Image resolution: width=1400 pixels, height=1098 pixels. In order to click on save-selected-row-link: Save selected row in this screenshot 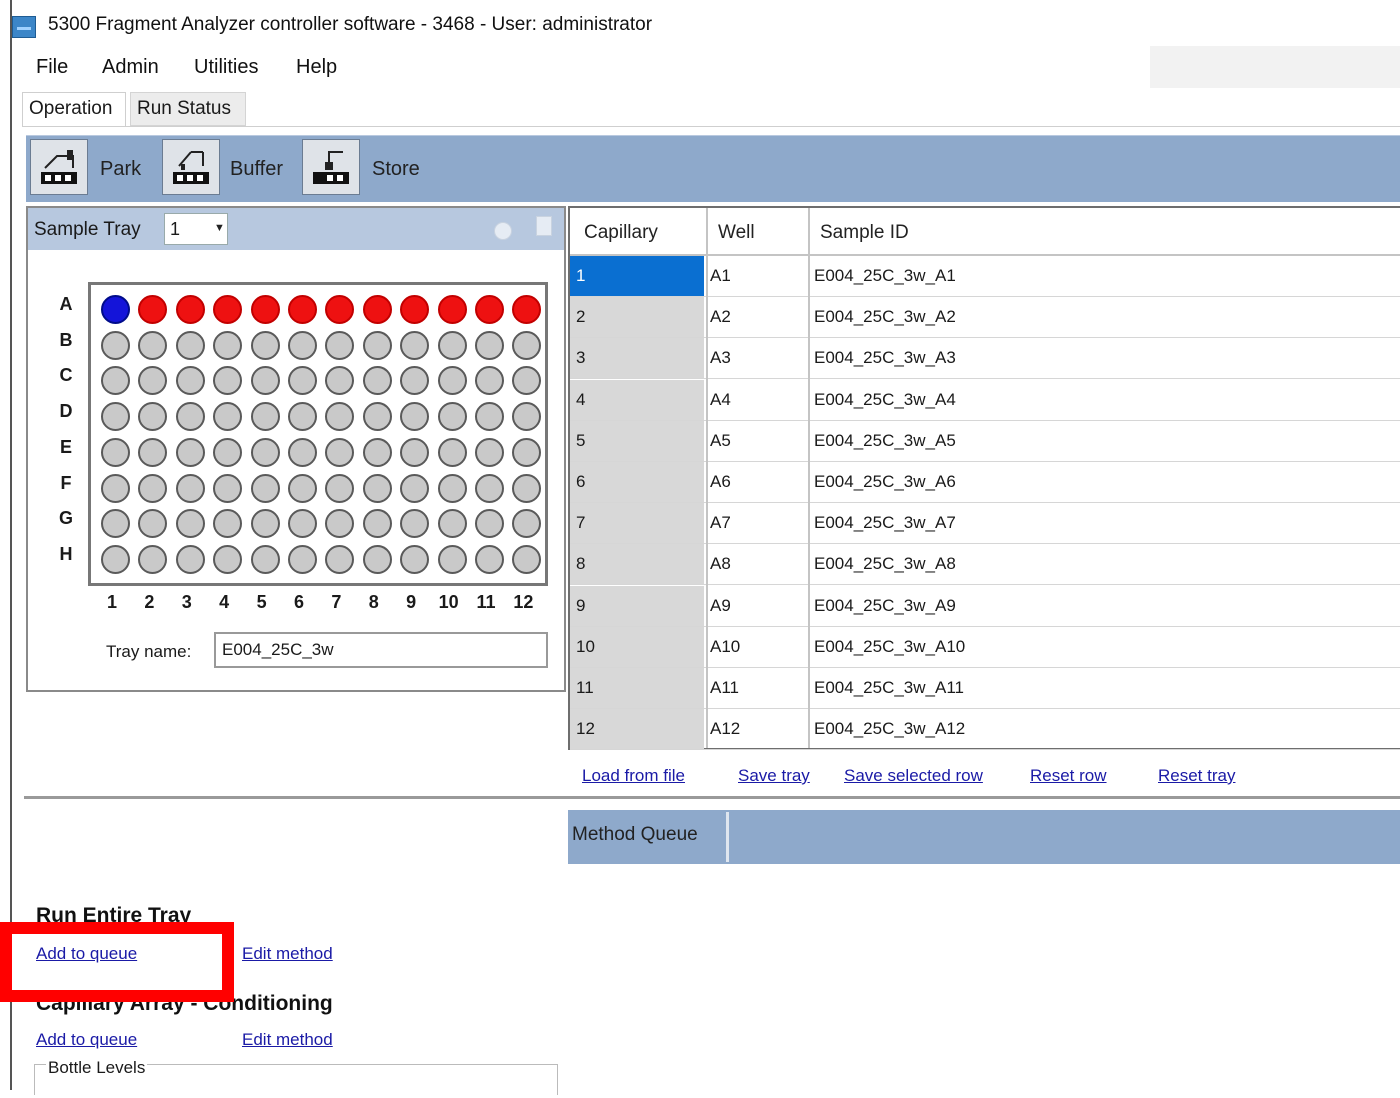, I will do `click(913, 776)`.